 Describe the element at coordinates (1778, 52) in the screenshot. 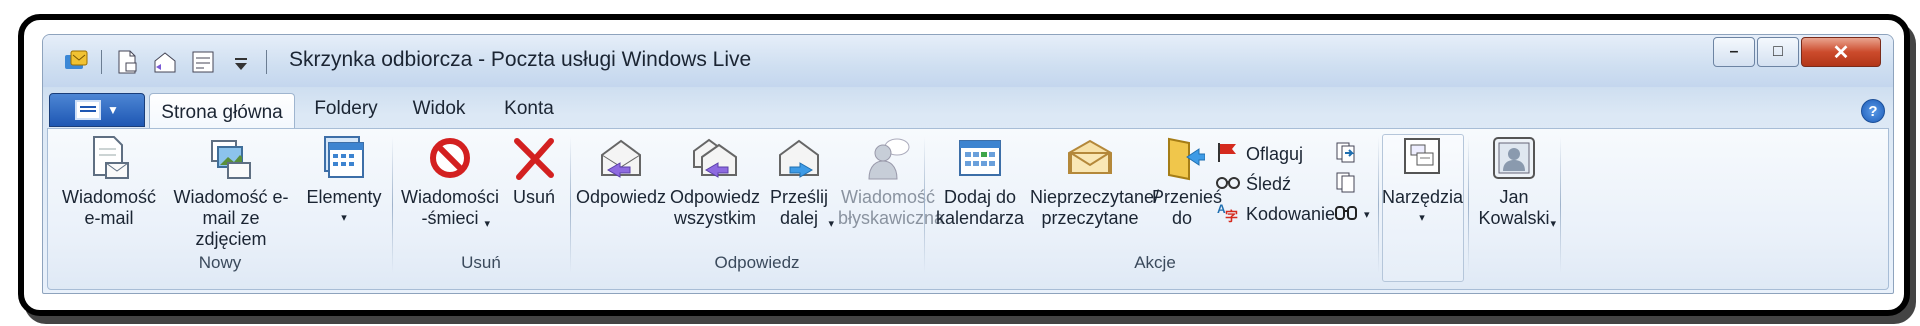

I see `maximize-button: □` at that location.